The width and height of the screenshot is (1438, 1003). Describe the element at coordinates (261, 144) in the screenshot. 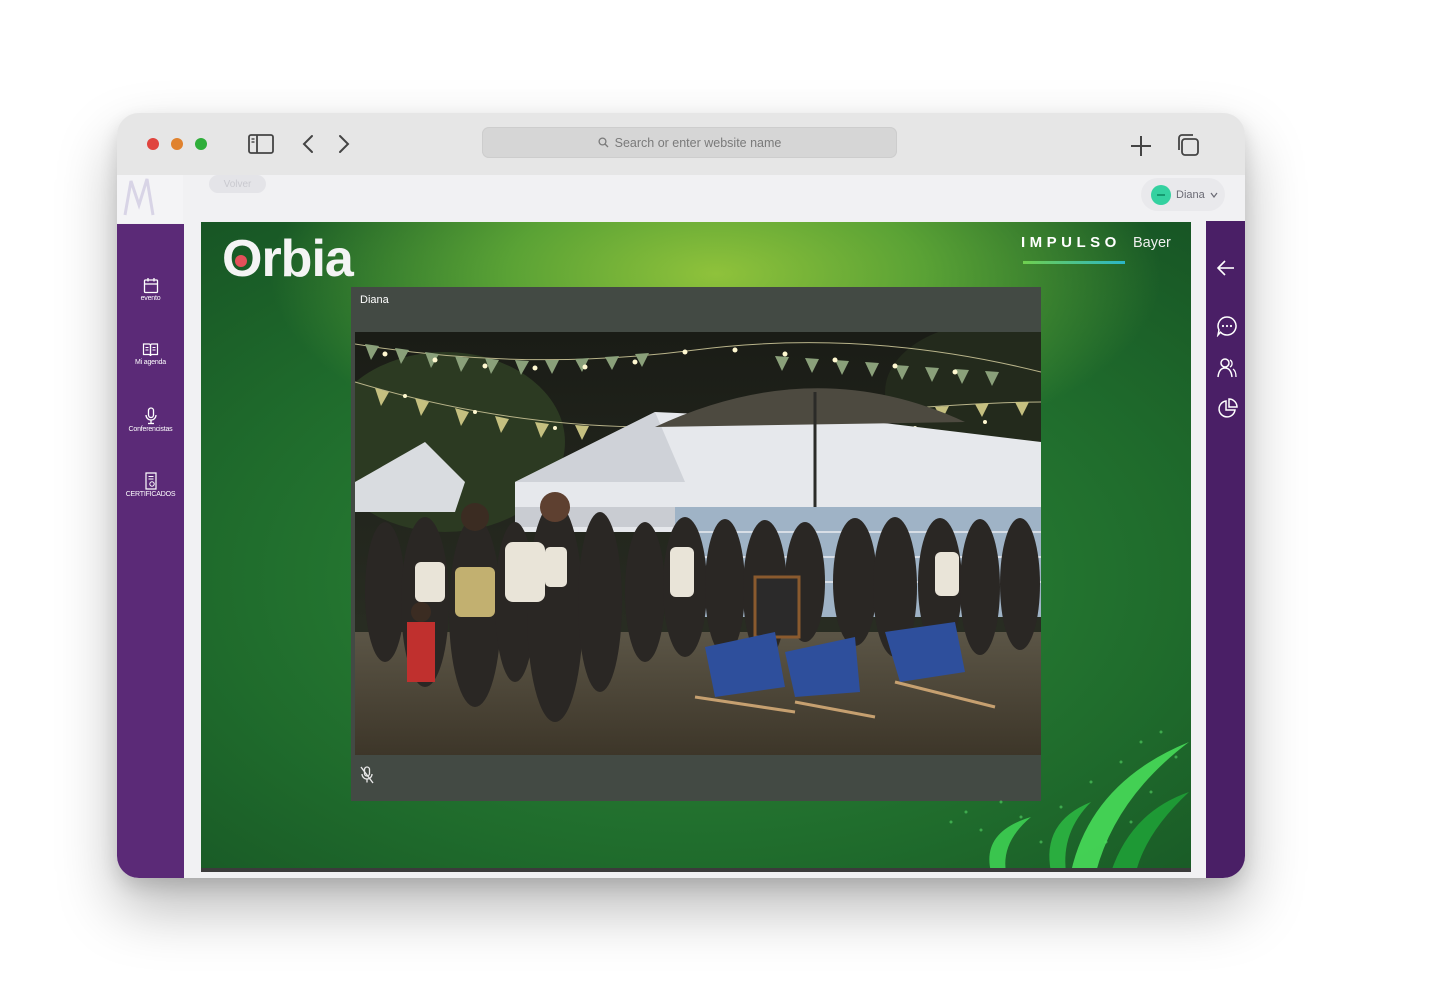

I see `sidebar-toggle-icon` at that location.